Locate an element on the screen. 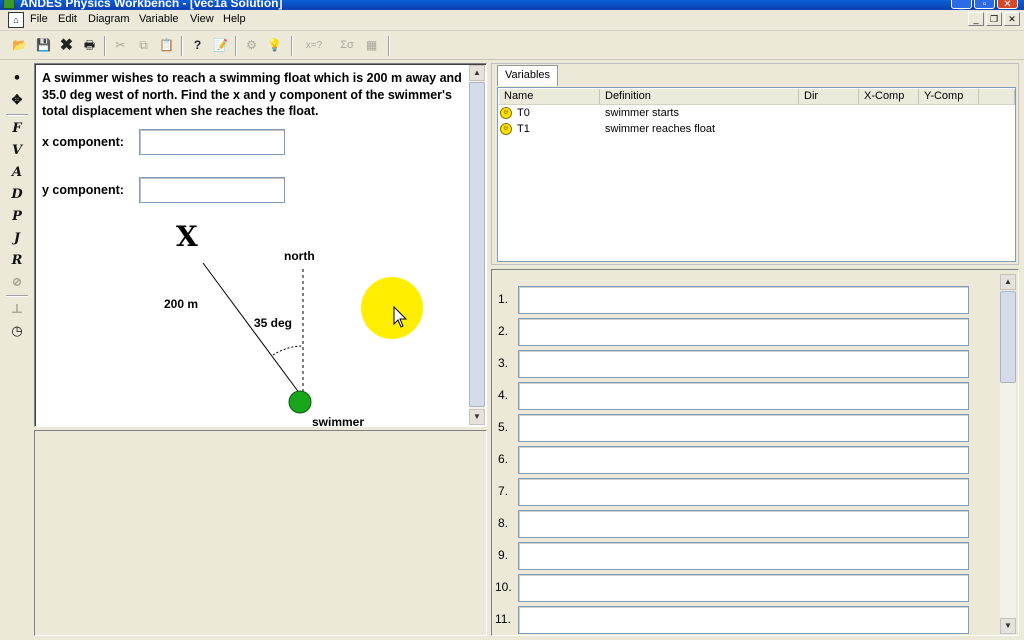  column-header-dir: Dir is located at coordinates (829, 97).